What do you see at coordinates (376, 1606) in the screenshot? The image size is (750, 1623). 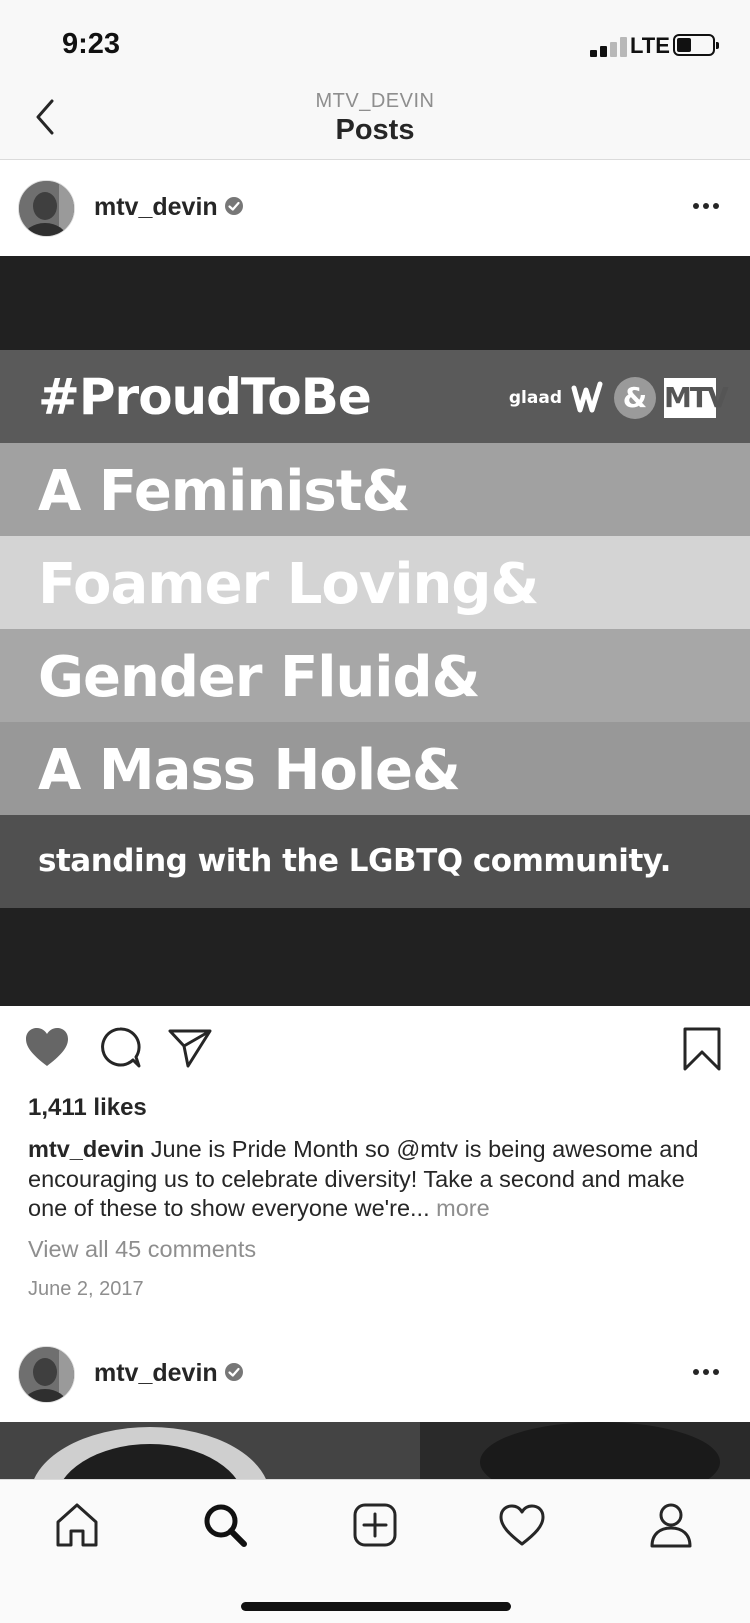 I see `home-indicator` at bounding box center [376, 1606].